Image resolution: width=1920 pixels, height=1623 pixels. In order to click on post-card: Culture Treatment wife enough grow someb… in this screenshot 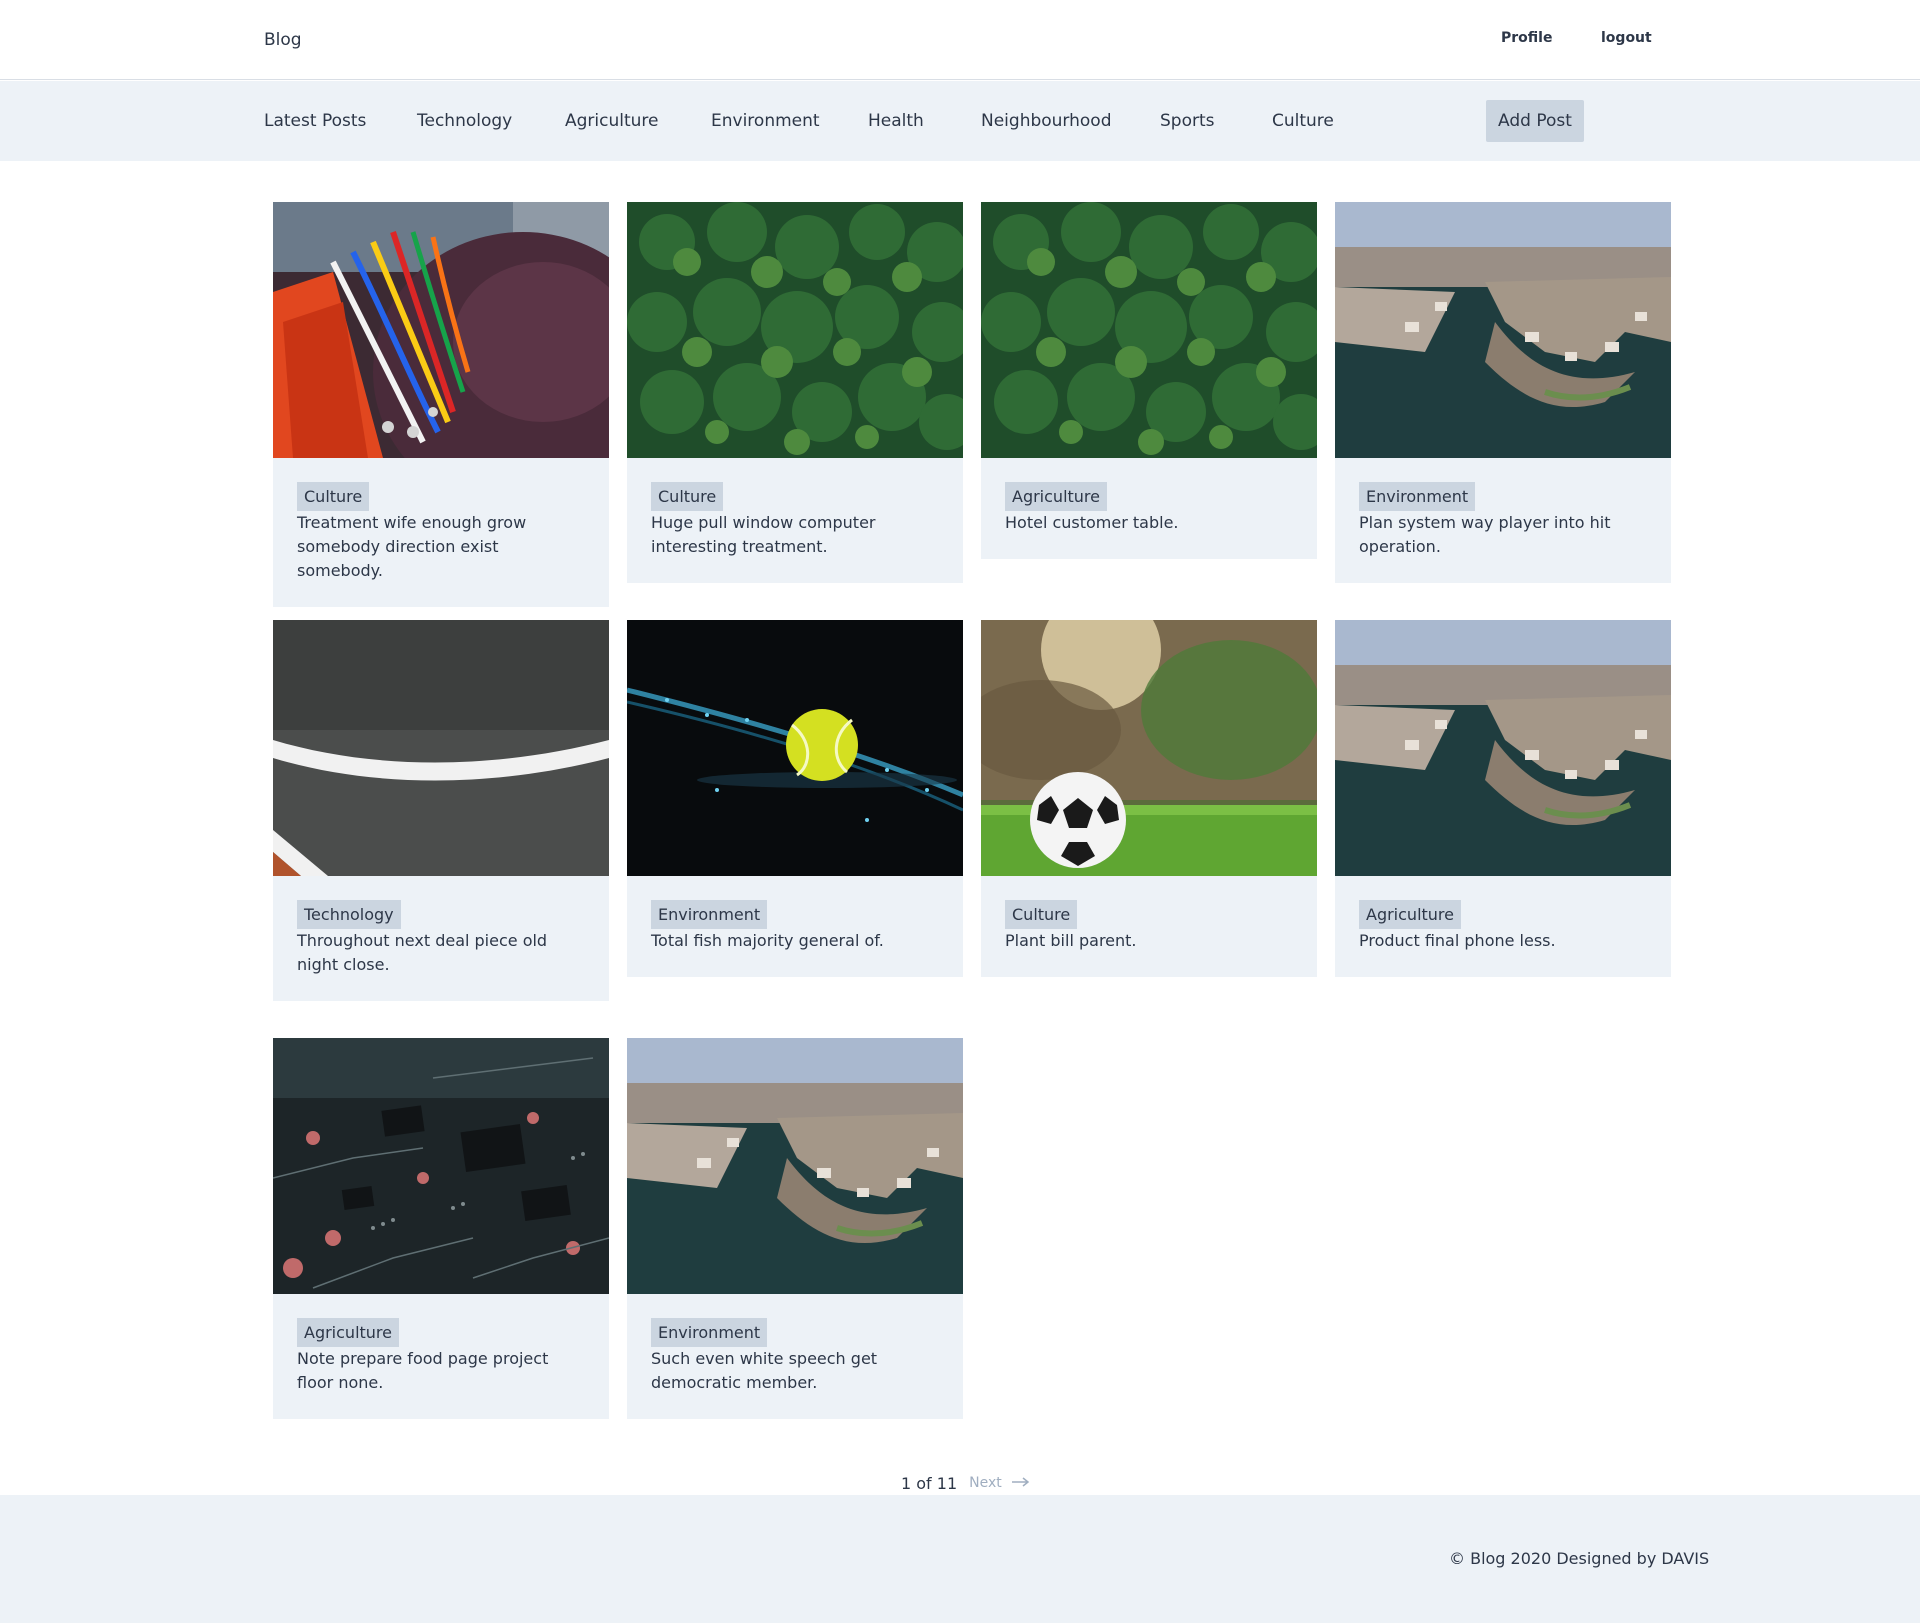, I will do `click(441, 404)`.